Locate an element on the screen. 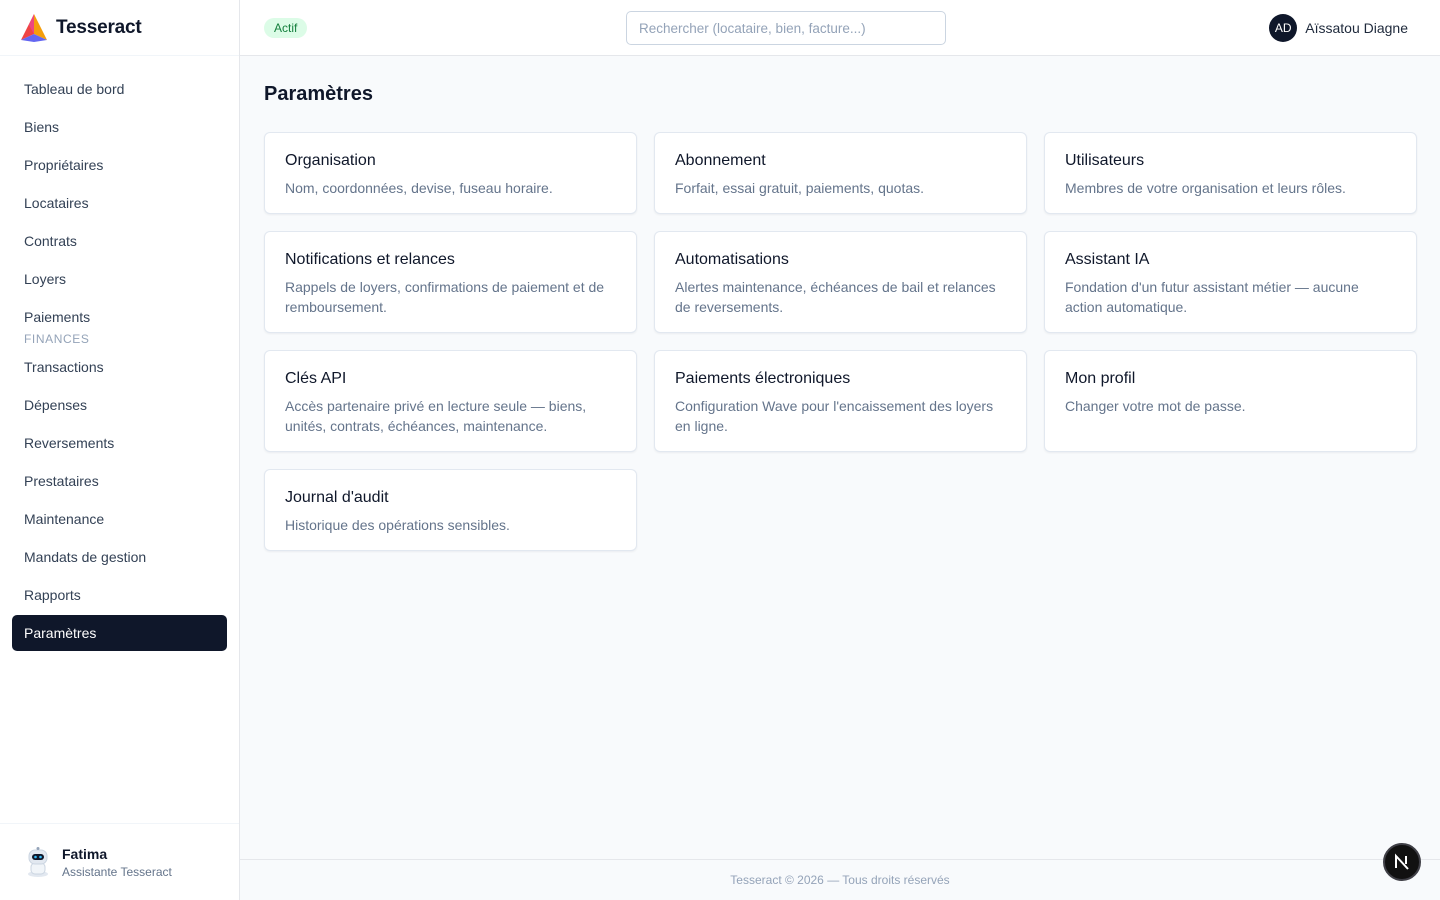  card-title: Assistant IA is located at coordinates (1107, 259).